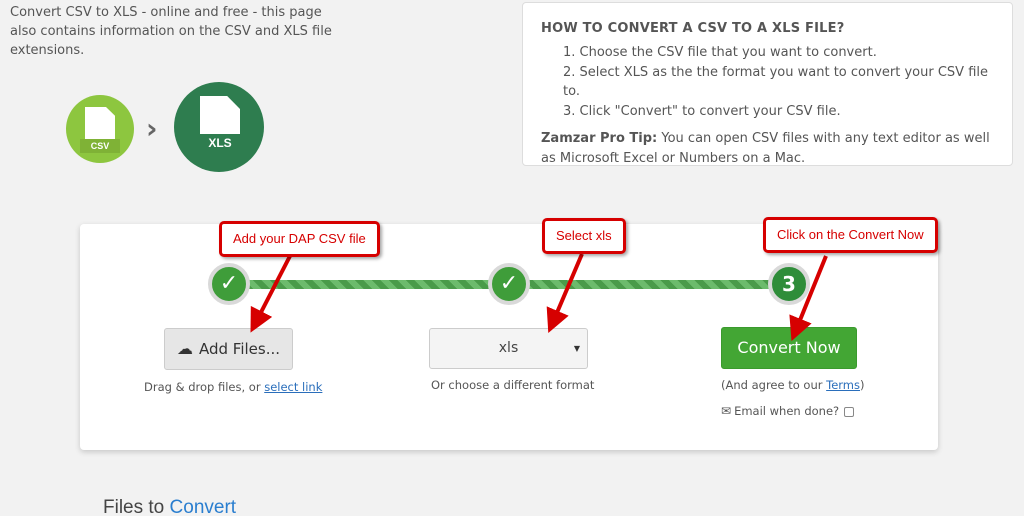 Image resolution: width=1024 pixels, height=516 pixels. I want to click on convert-now-button: Convert Now, so click(789, 348).